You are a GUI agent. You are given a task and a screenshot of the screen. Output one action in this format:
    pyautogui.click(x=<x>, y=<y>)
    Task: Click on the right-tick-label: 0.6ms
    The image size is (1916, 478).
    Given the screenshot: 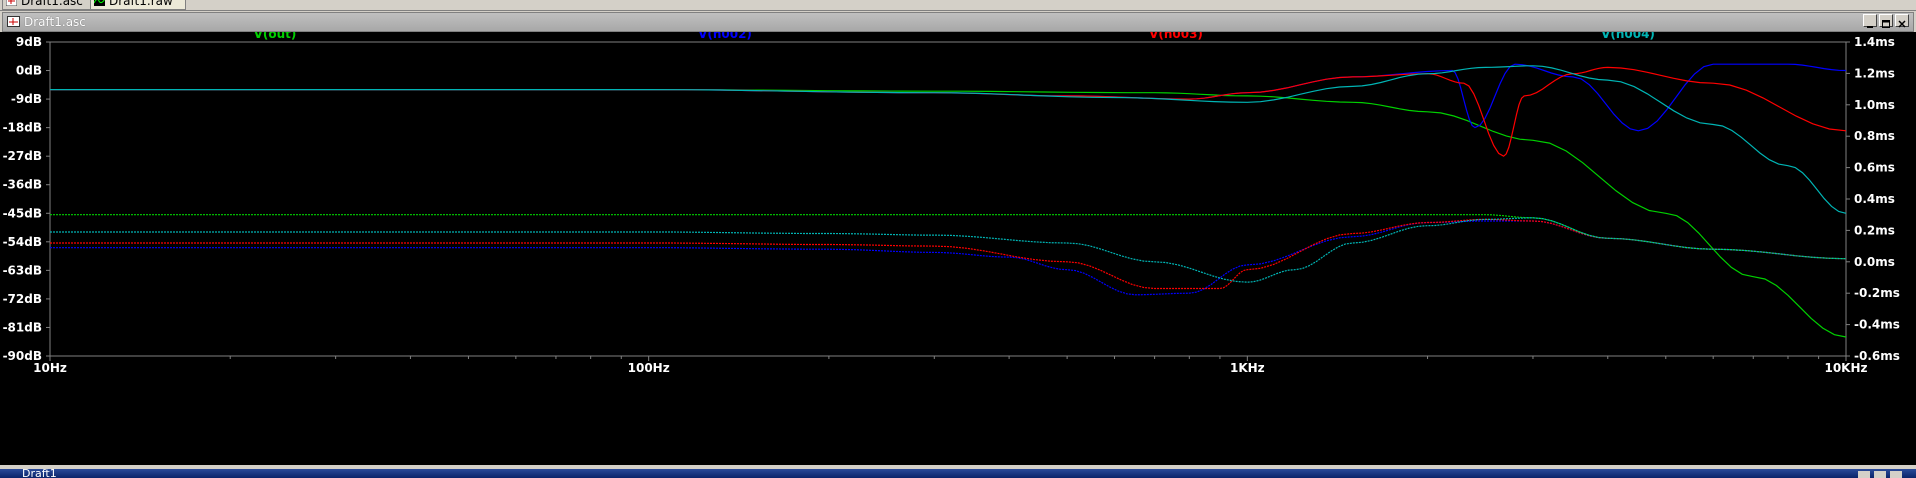 What is the action you would take?
    pyautogui.click(x=1874, y=168)
    